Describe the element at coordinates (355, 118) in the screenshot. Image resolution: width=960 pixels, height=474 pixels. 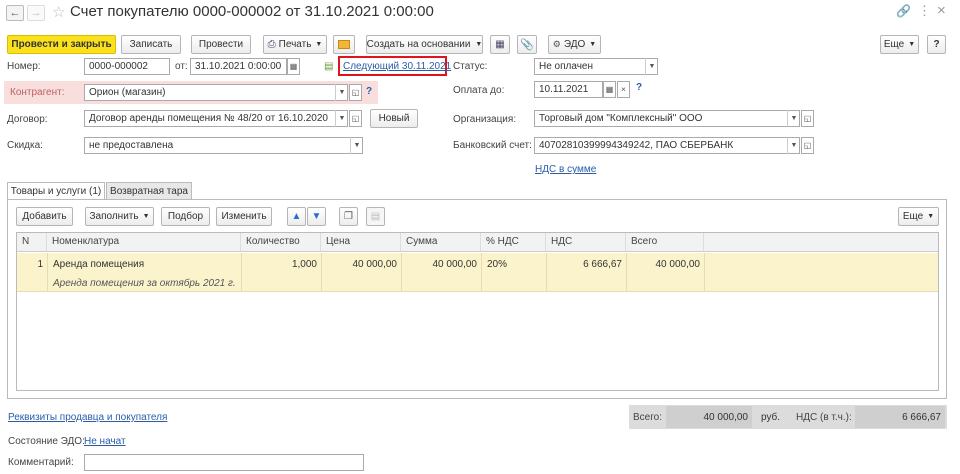
I see `contract-open-button: ◱` at that location.